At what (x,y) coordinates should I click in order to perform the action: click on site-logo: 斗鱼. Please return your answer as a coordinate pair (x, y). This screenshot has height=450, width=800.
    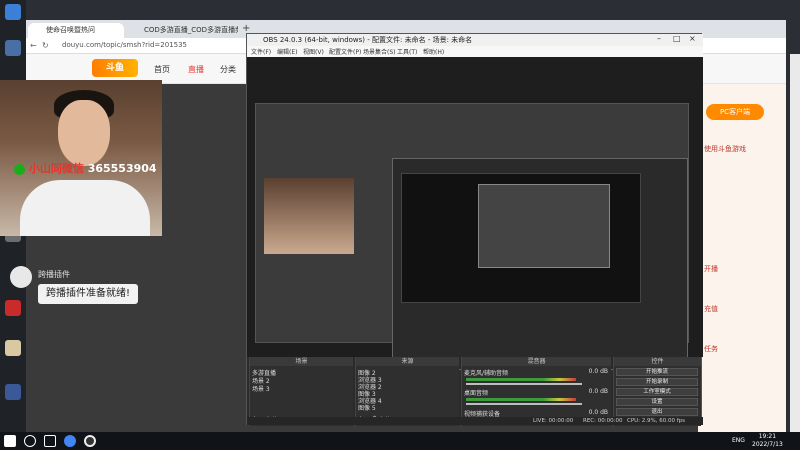
    Looking at the image, I should click on (115, 68).